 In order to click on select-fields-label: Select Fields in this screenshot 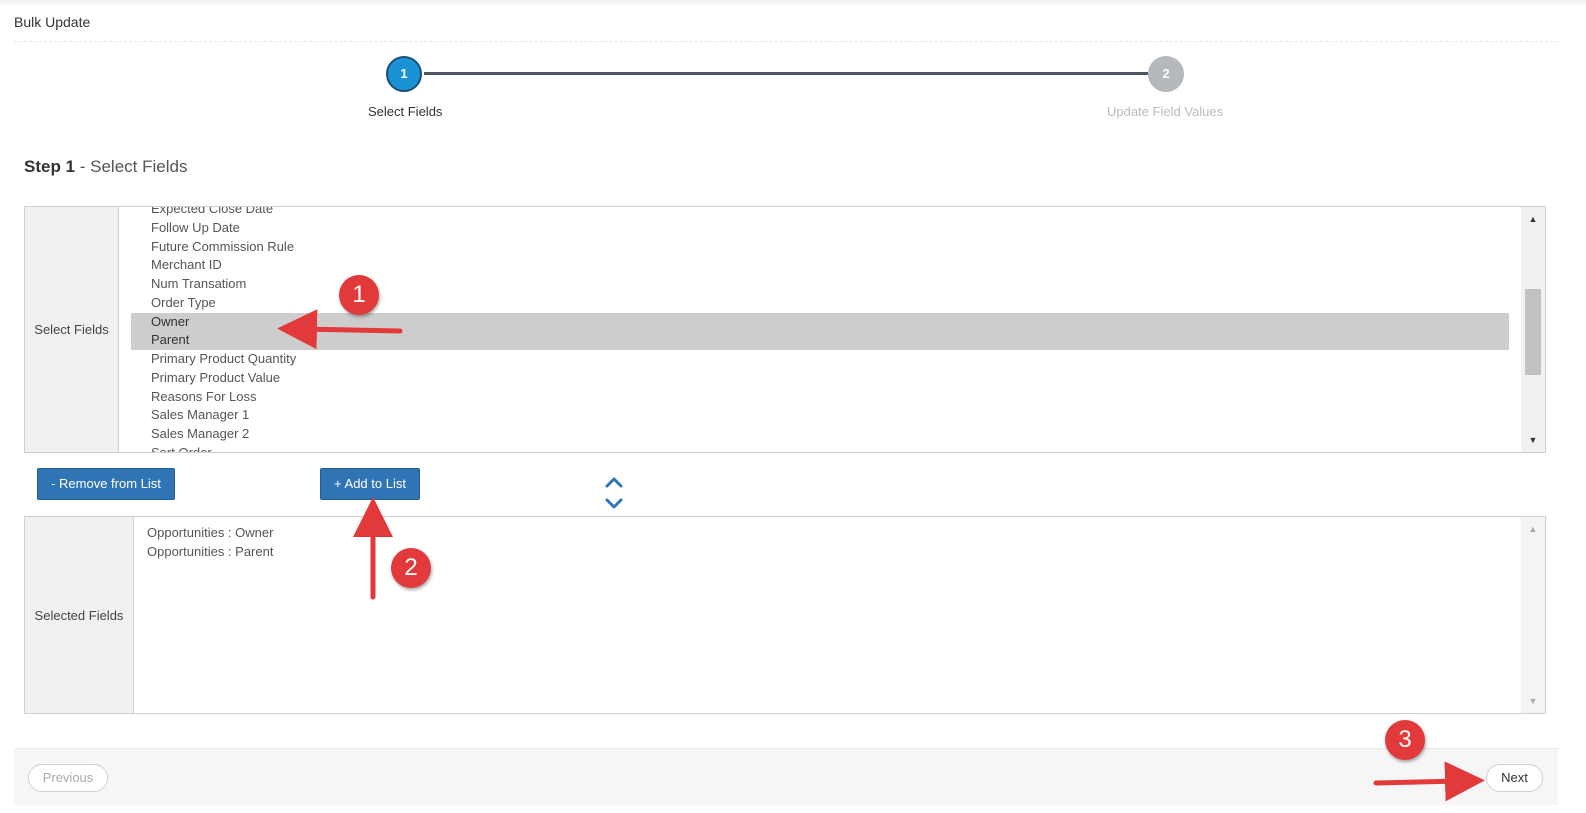, I will do `click(72, 329)`.